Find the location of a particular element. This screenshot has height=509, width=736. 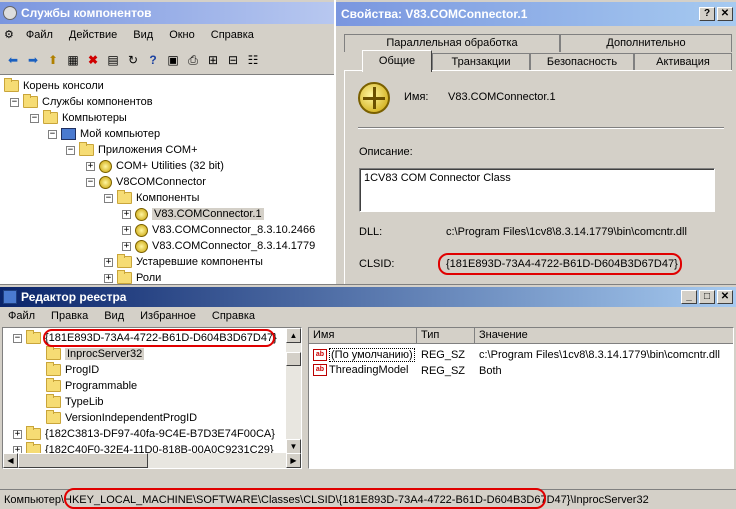

scroll-up-arrow: ▲ is located at coordinates (293, 335).